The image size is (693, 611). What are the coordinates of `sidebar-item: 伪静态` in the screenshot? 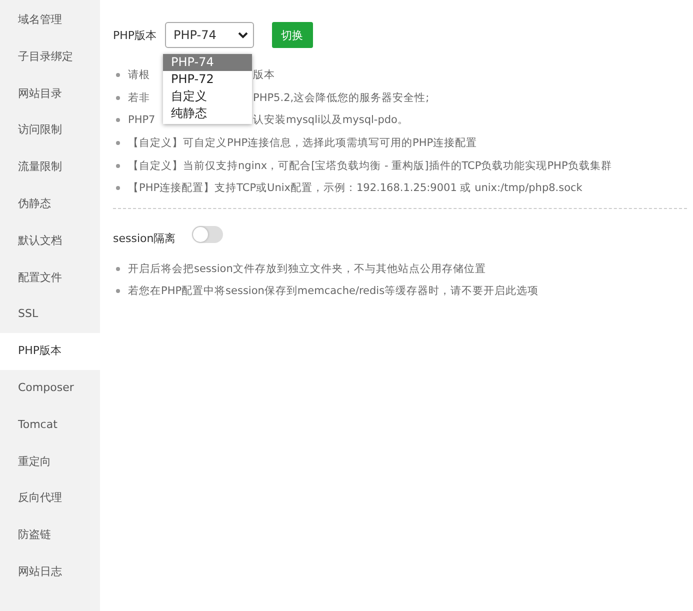 It's located at (50, 204).